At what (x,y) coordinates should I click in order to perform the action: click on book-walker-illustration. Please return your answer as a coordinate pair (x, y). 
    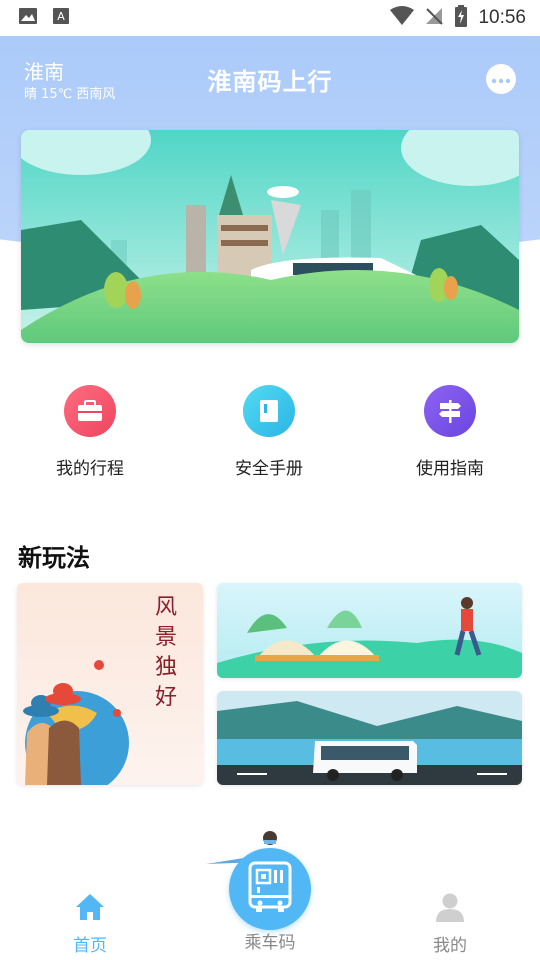
    Looking at the image, I should click on (369, 630).